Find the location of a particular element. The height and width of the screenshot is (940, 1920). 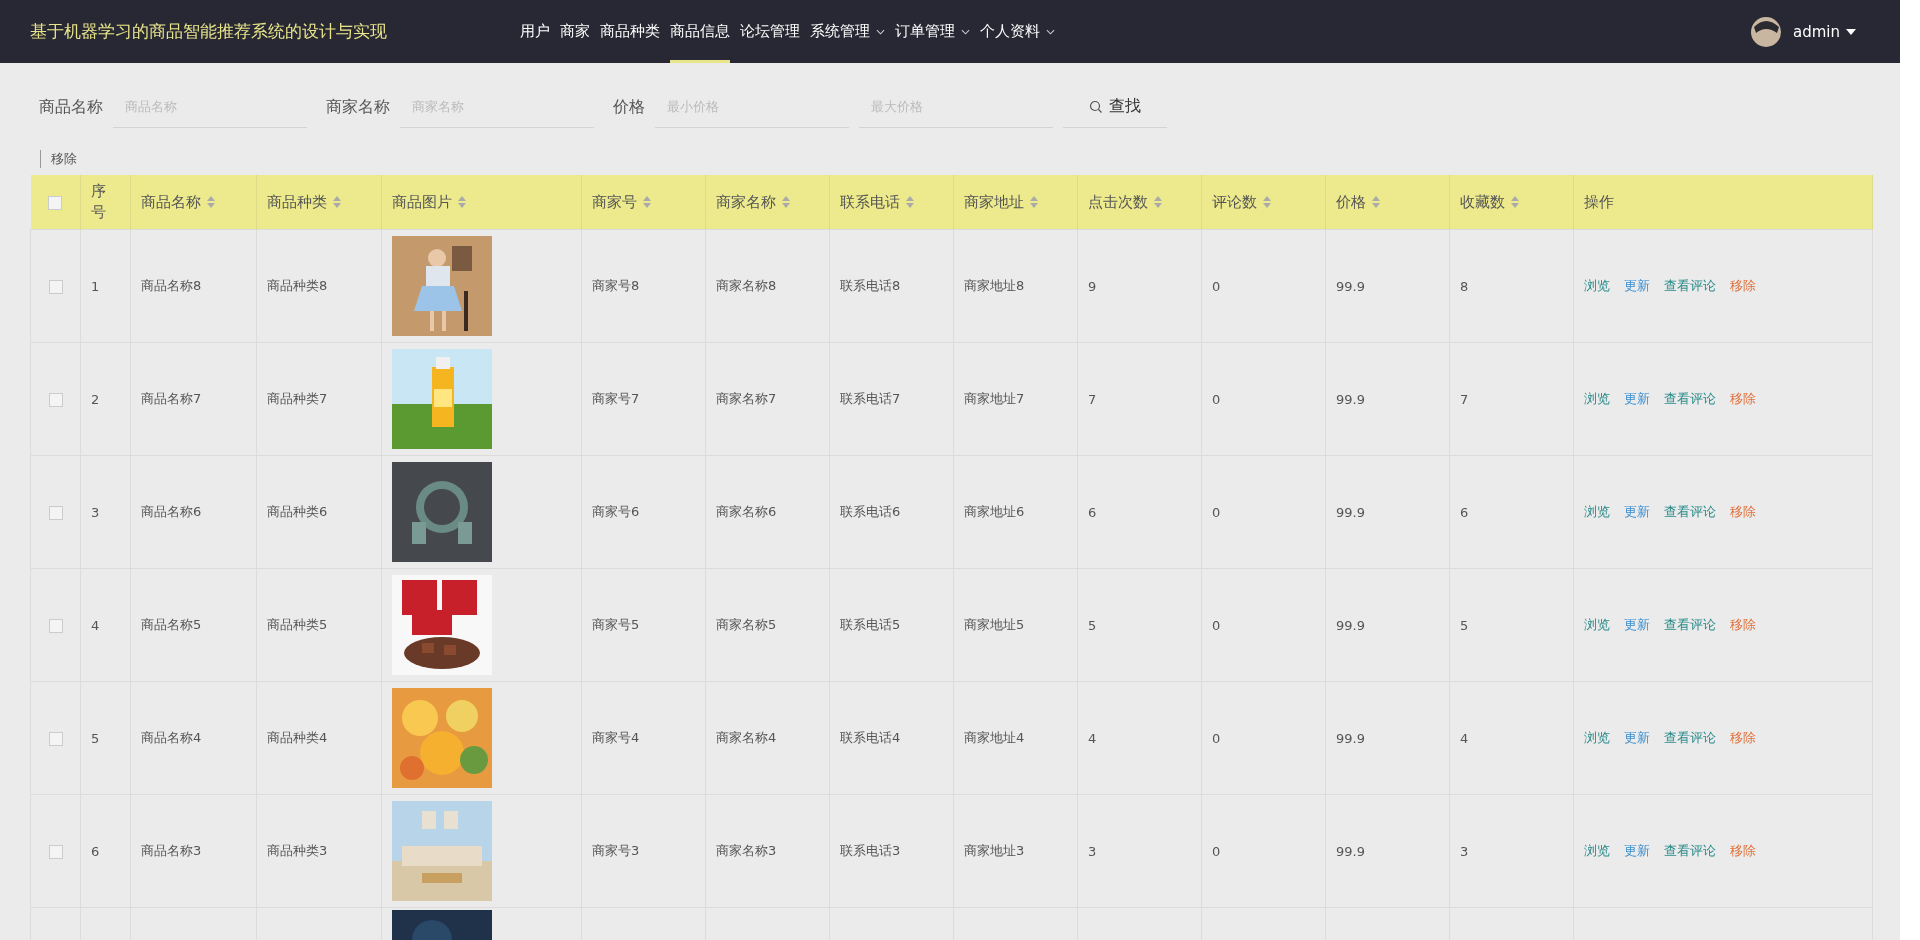

column-header: 商家地址 is located at coordinates (994, 202).